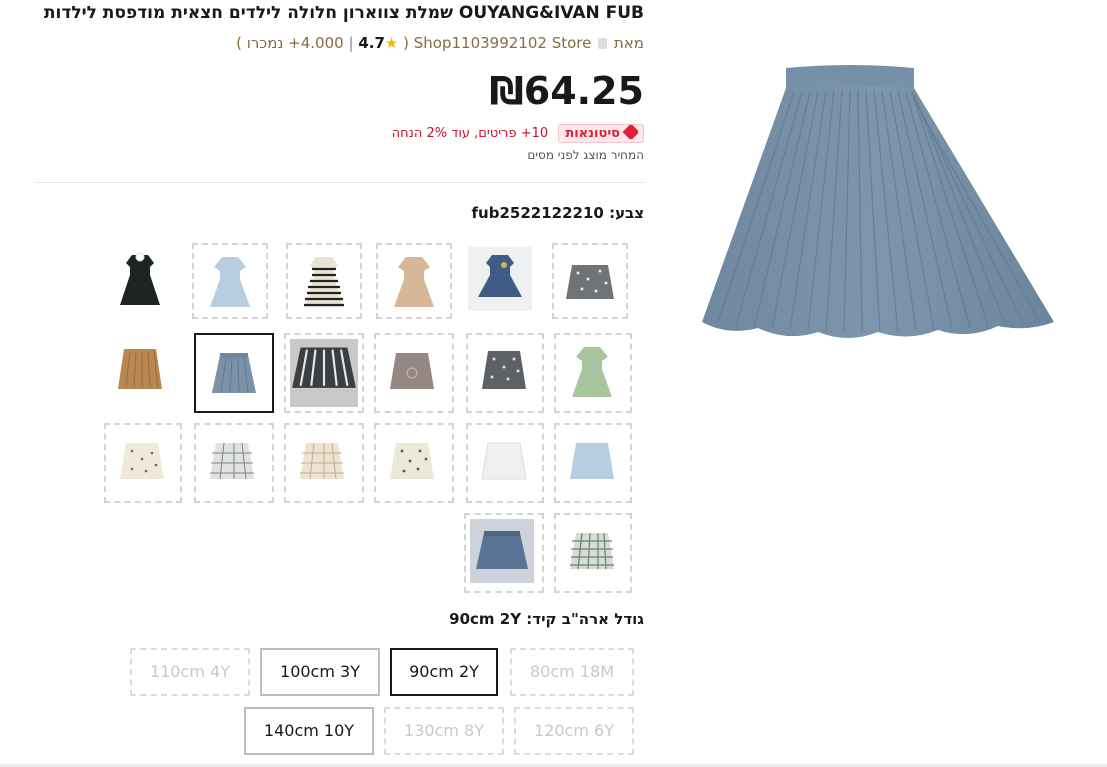  What do you see at coordinates (322, 43) in the screenshot?
I see `store-score: 4.000` at bounding box center [322, 43].